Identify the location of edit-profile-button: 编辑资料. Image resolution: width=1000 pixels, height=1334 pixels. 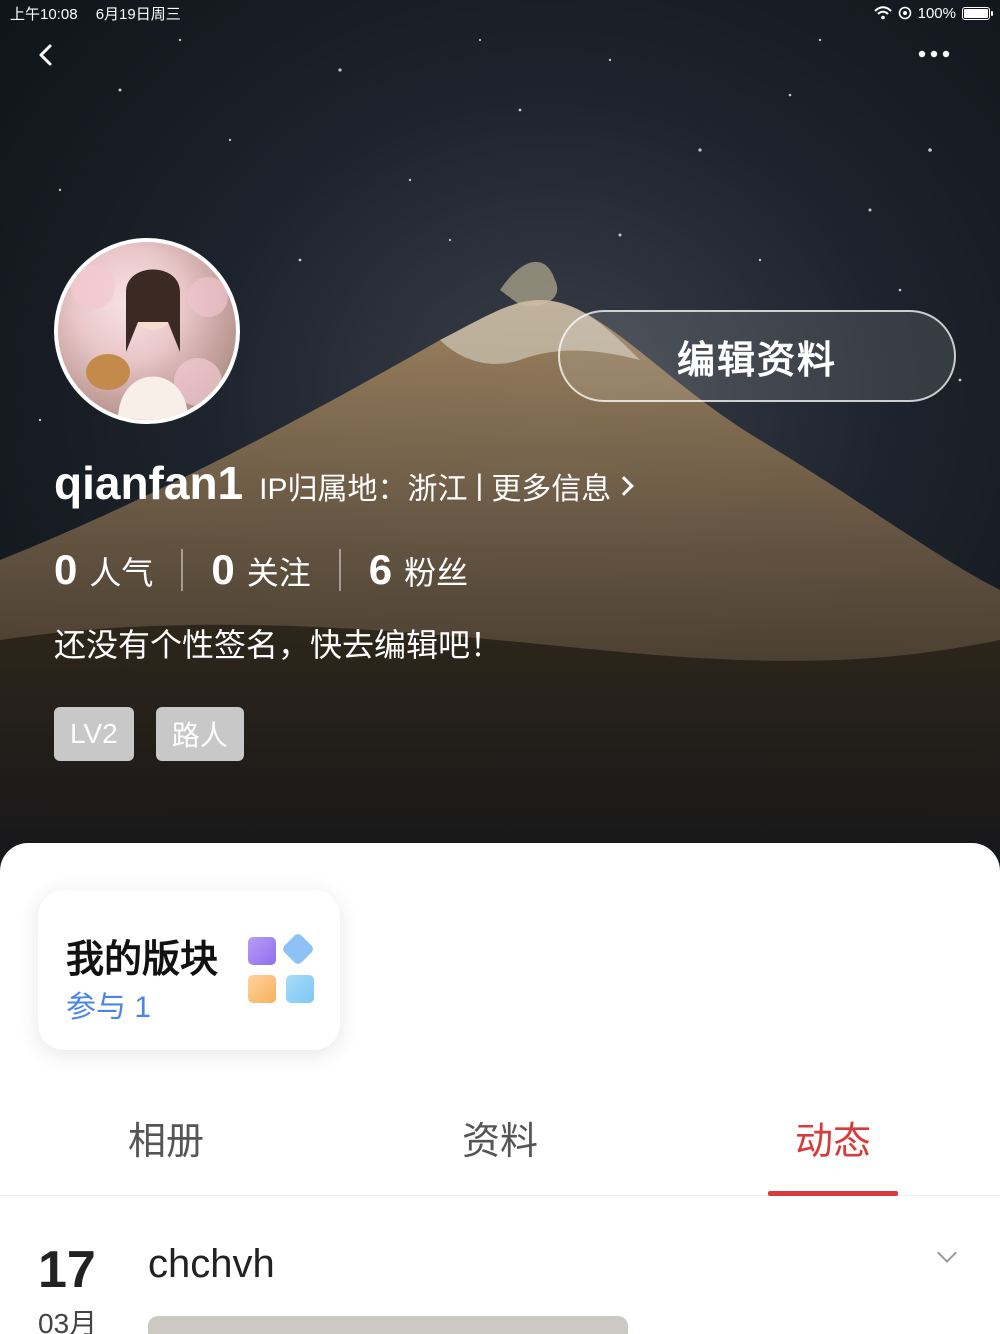
(757, 356).